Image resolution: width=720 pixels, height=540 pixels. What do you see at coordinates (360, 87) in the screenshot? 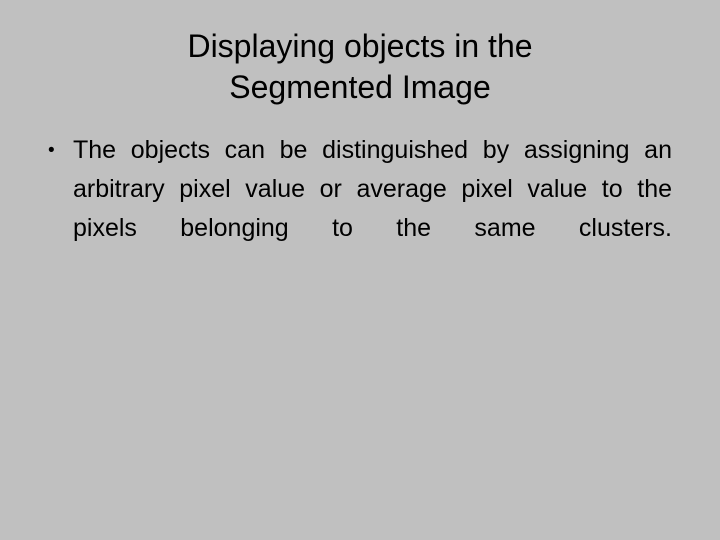
I see `page-title-line-2: Segmented Image` at bounding box center [360, 87].